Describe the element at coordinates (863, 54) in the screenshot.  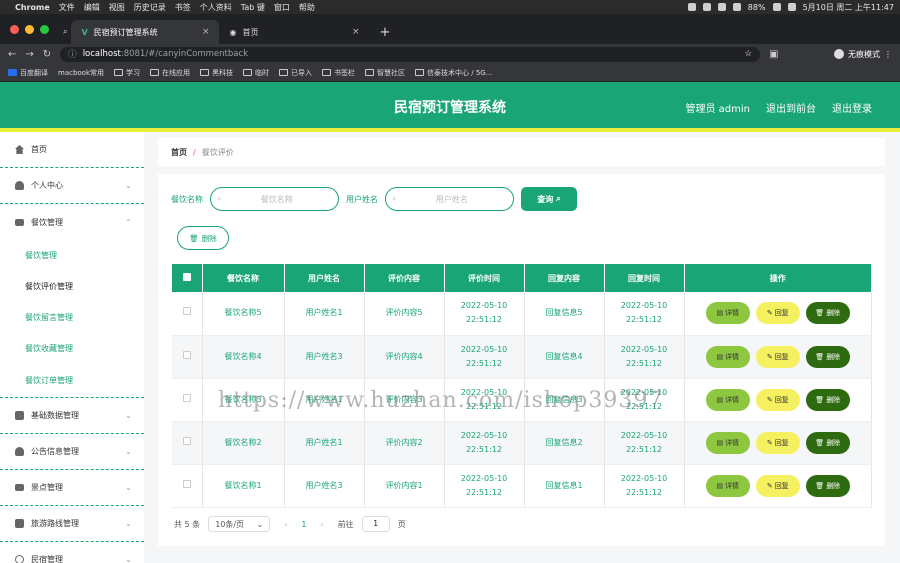
I see `incognito-indicator: 无痕模式 ⋮` at that location.